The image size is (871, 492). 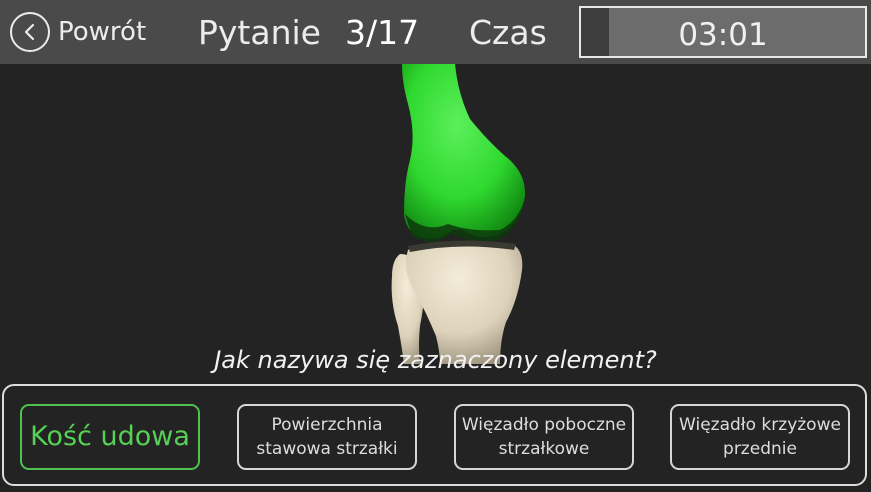 What do you see at coordinates (464, 153) in the screenshot?
I see `femur-highlighted` at bounding box center [464, 153].